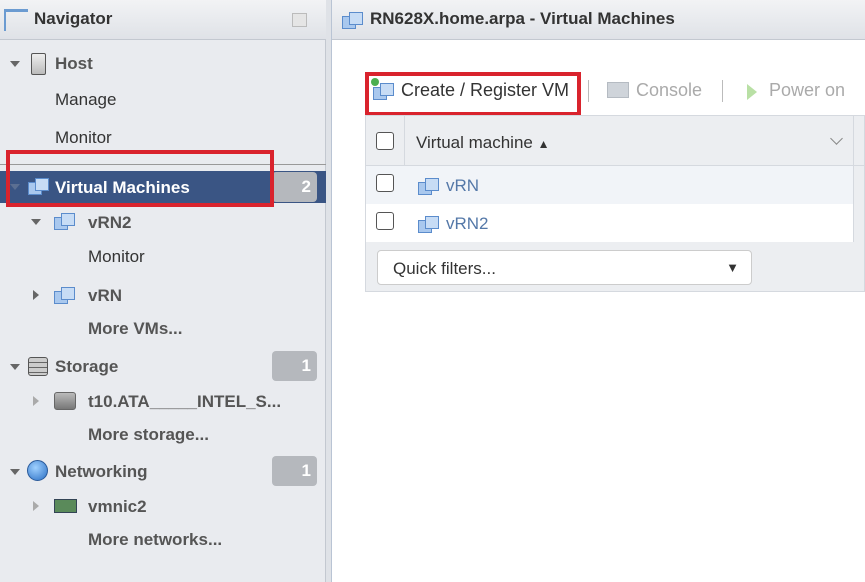 The width and height of the screenshot is (865, 582). Describe the element at coordinates (101, 472) in the screenshot. I see `nav-networking: Networking` at that location.